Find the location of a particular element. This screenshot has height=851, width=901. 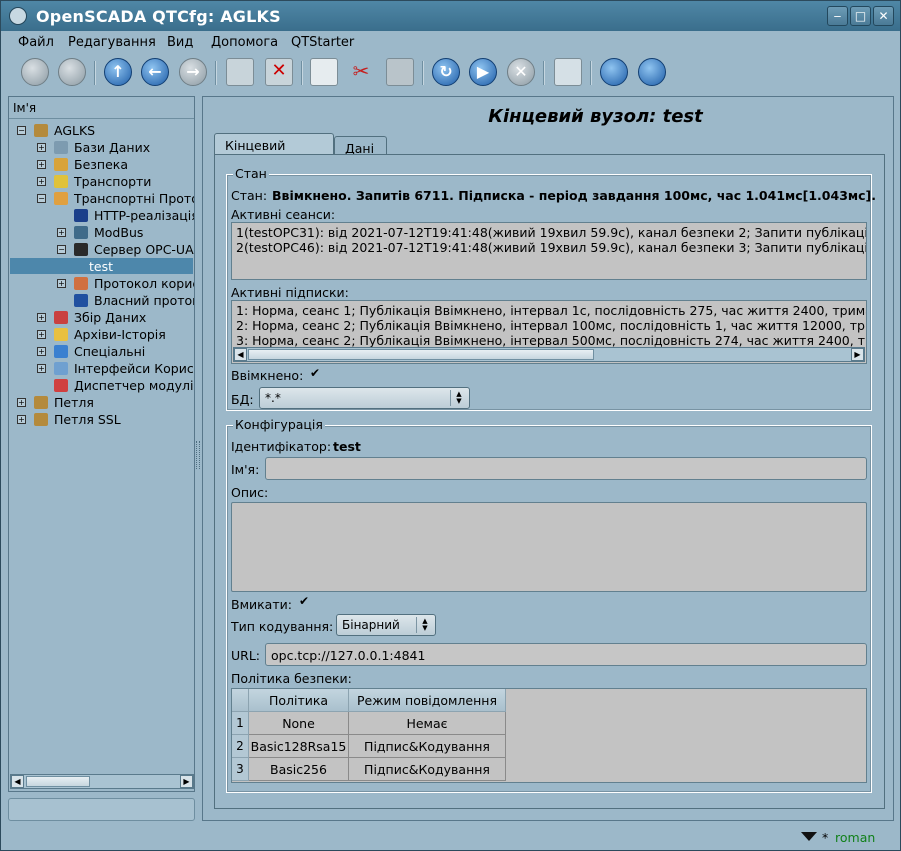

tree-item: + Транспорти is located at coordinates (101, 181).